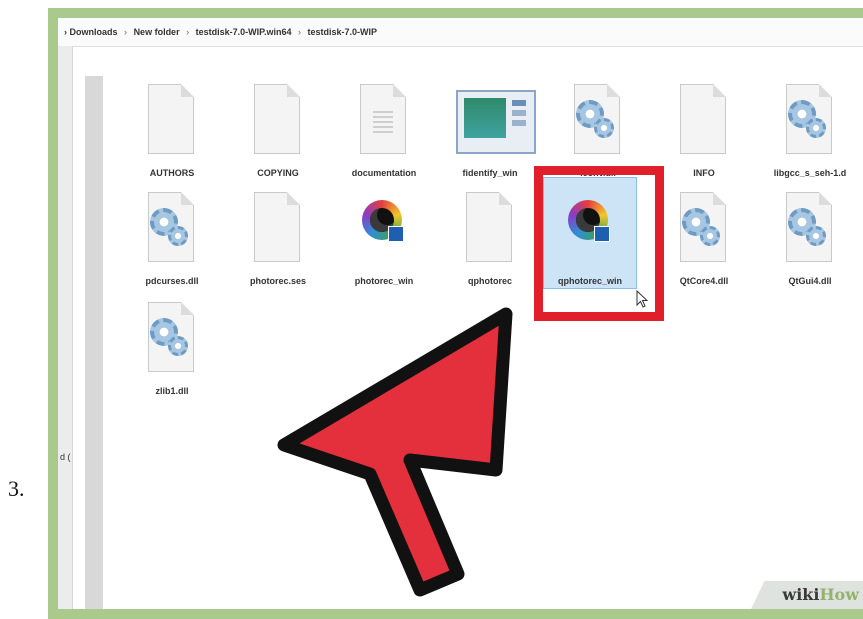 This screenshot has height=619, width=863. I want to click on wikihow-watermark: wikiHow, so click(807, 595).